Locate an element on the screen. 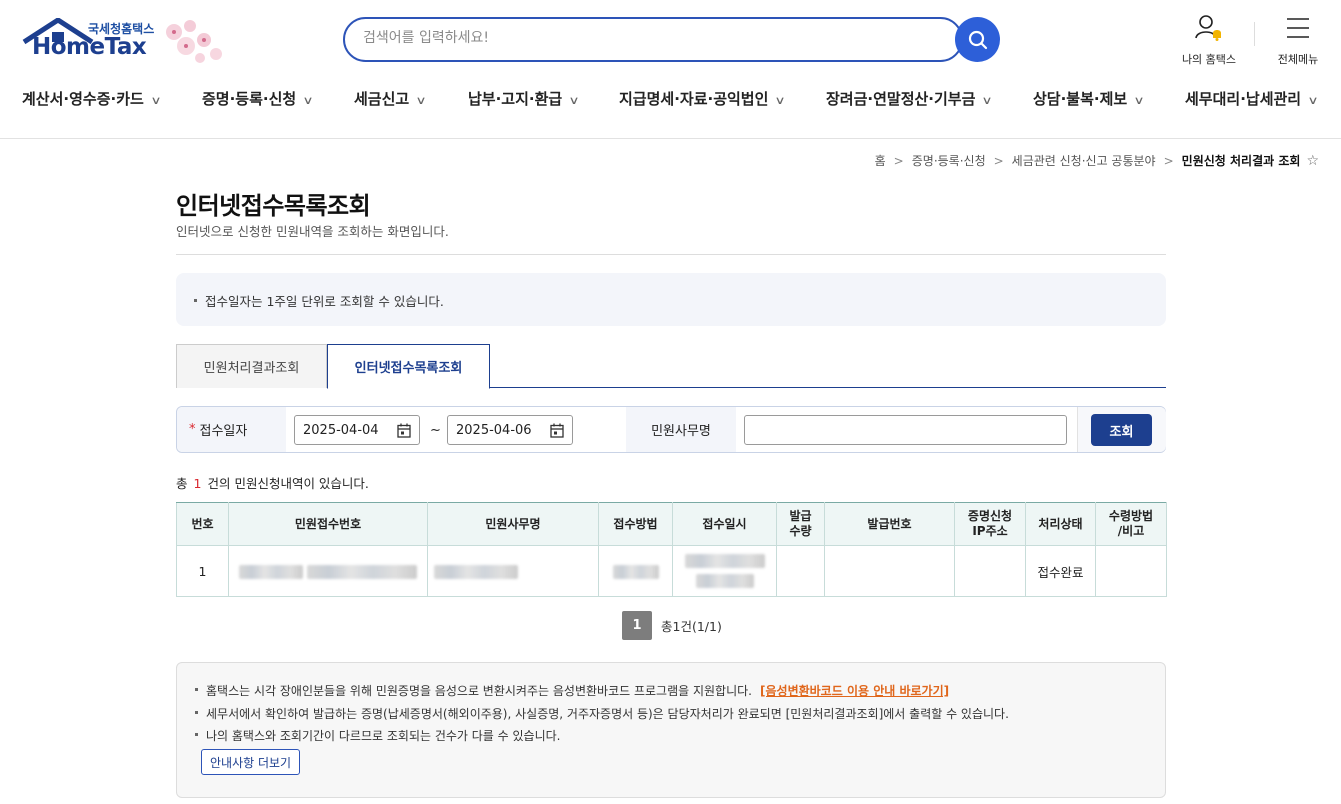  gnb-item-tax-report: 세금신고 ∨ is located at coordinates (390, 98).